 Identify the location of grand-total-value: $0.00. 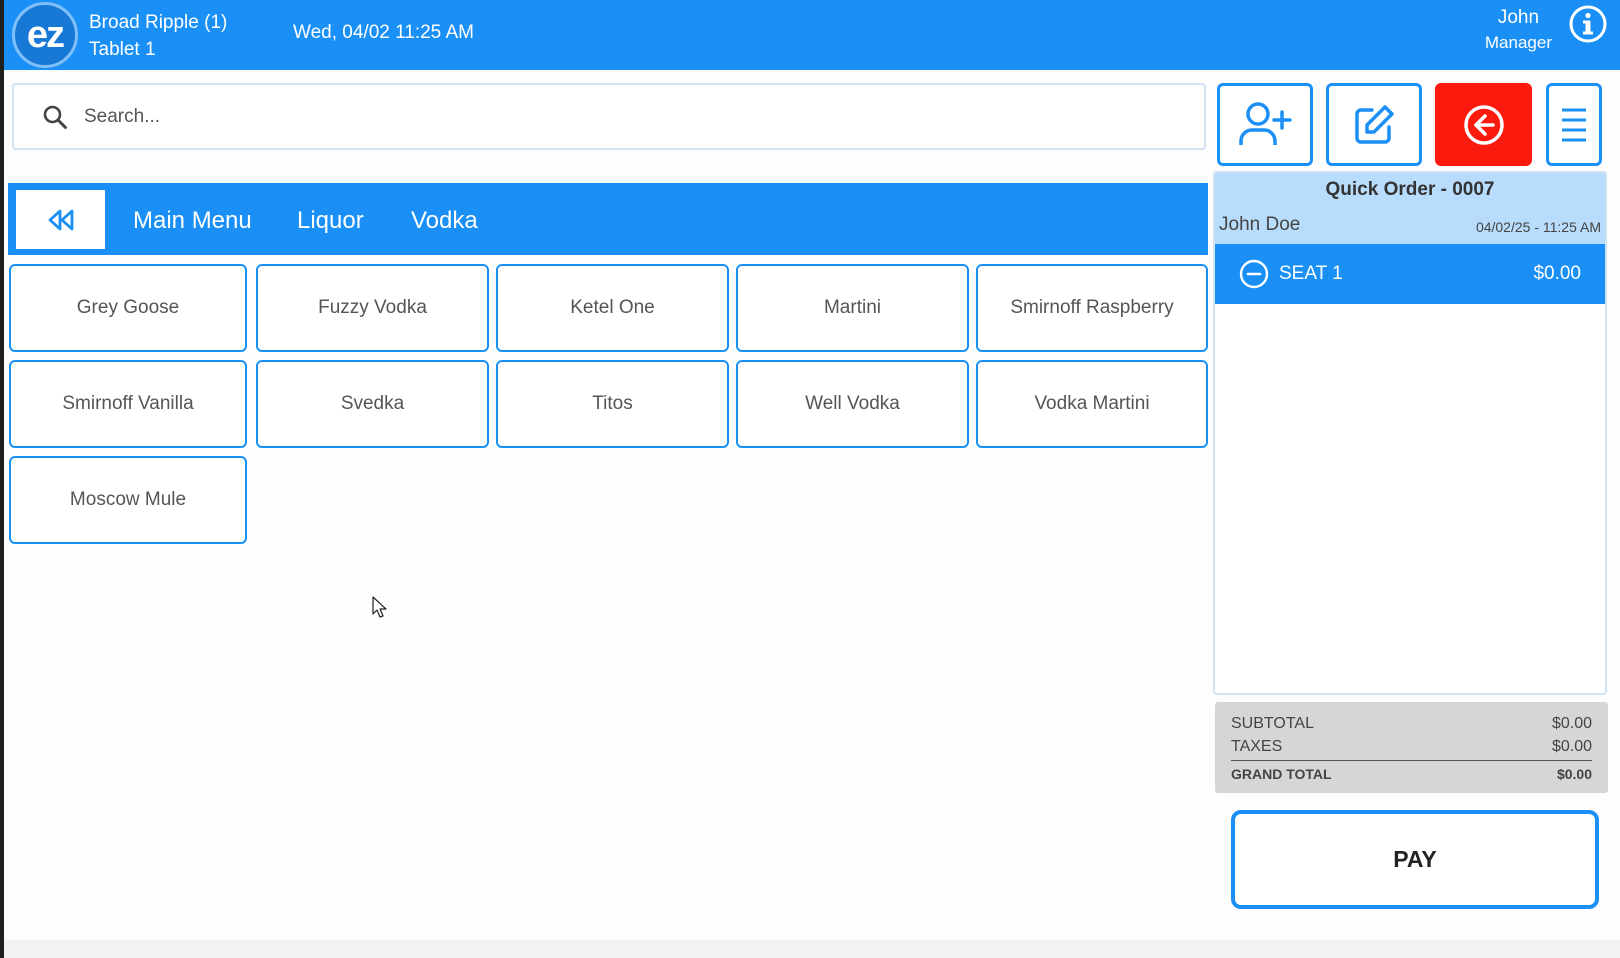
(1574, 774).